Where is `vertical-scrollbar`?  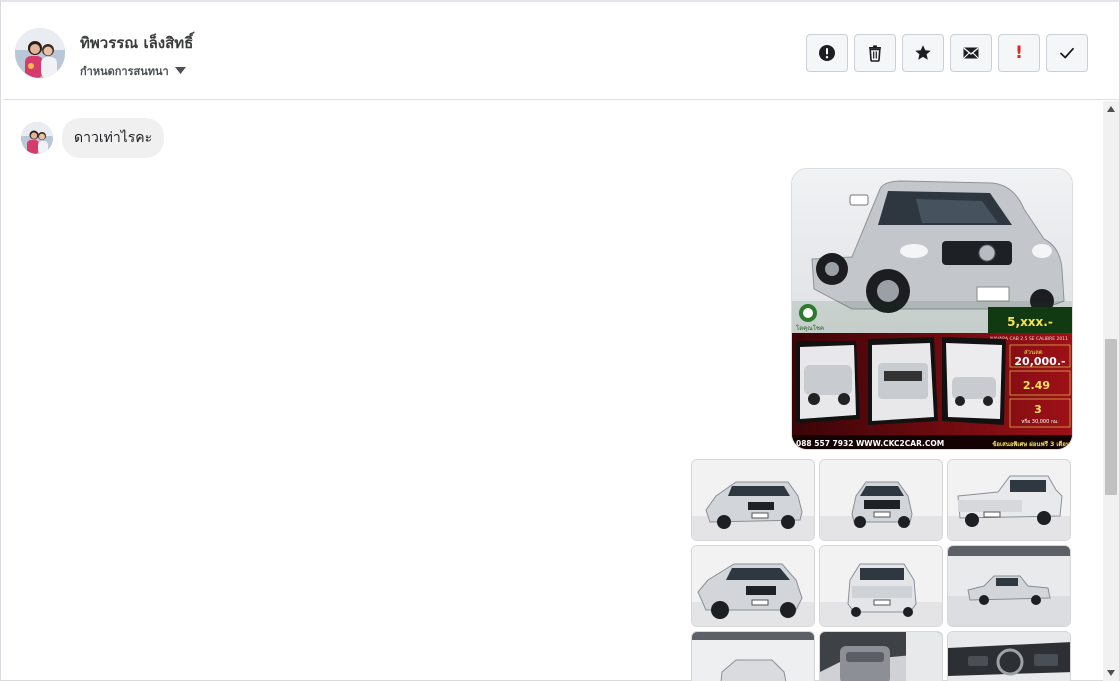
vertical-scrollbar is located at coordinates (1111, 391).